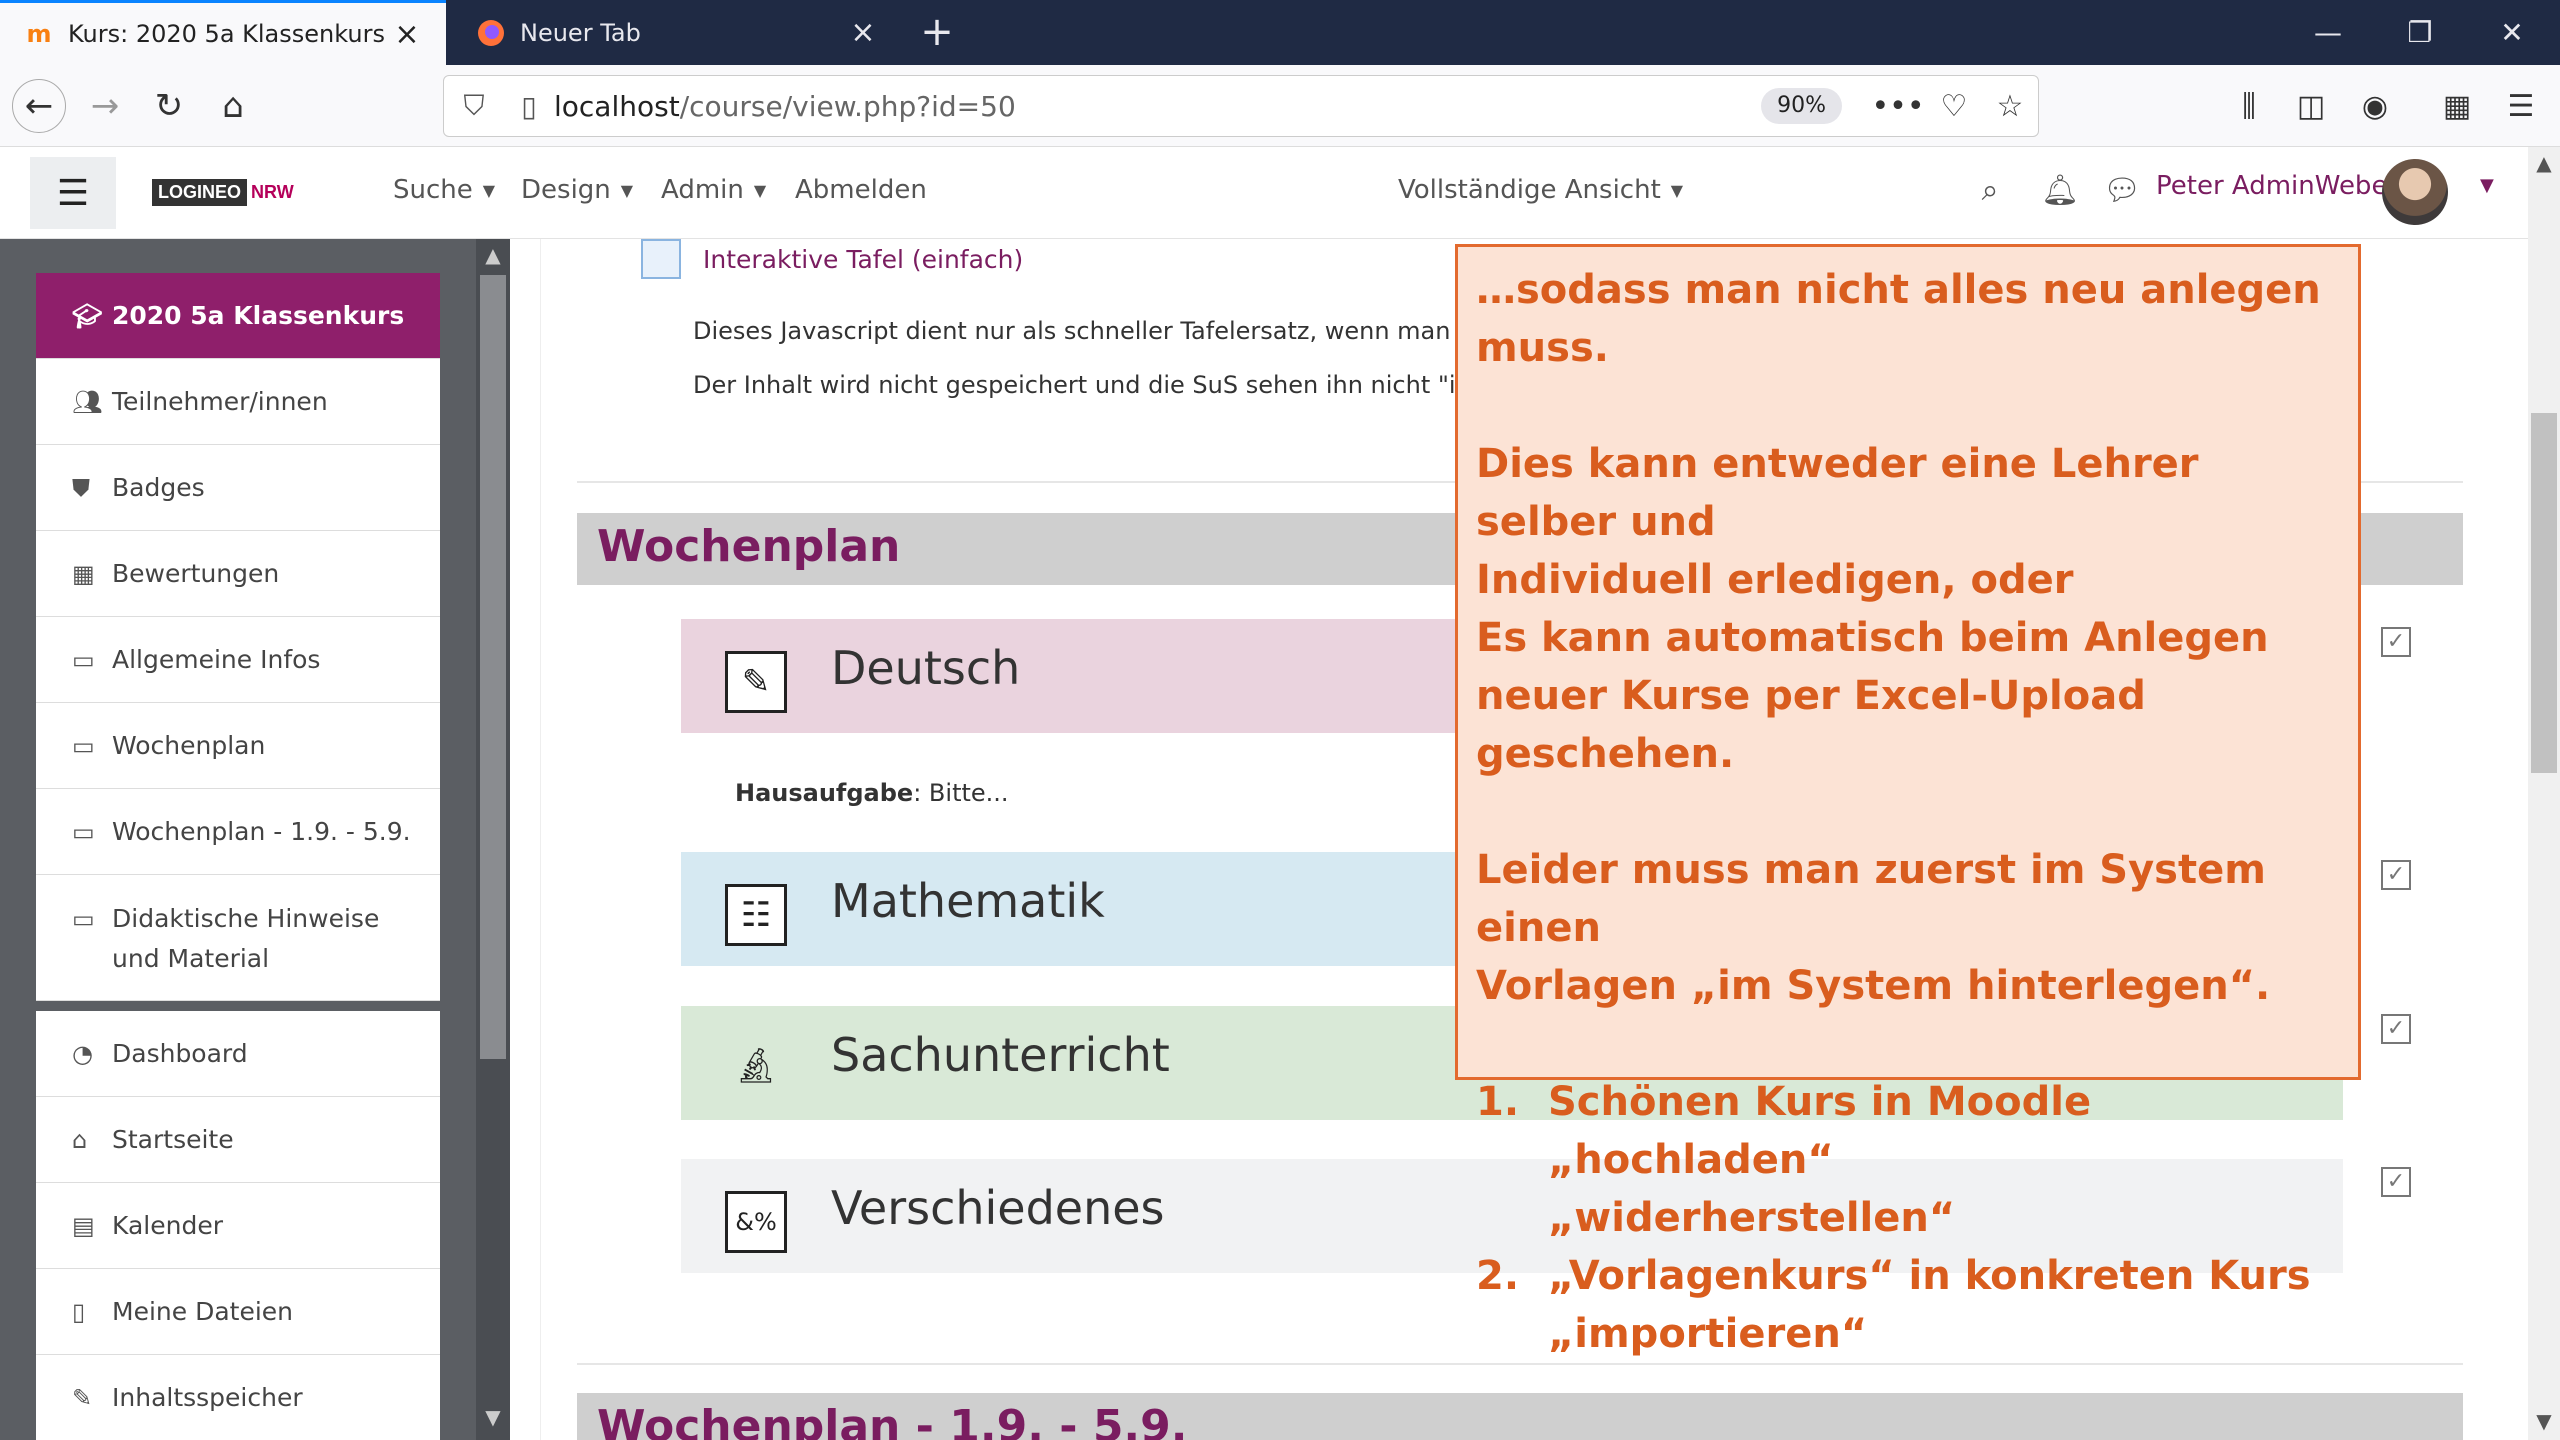  Describe the element at coordinates (83, 1225) in the screenshot. I see `calendar-icon: ▤` at that location.